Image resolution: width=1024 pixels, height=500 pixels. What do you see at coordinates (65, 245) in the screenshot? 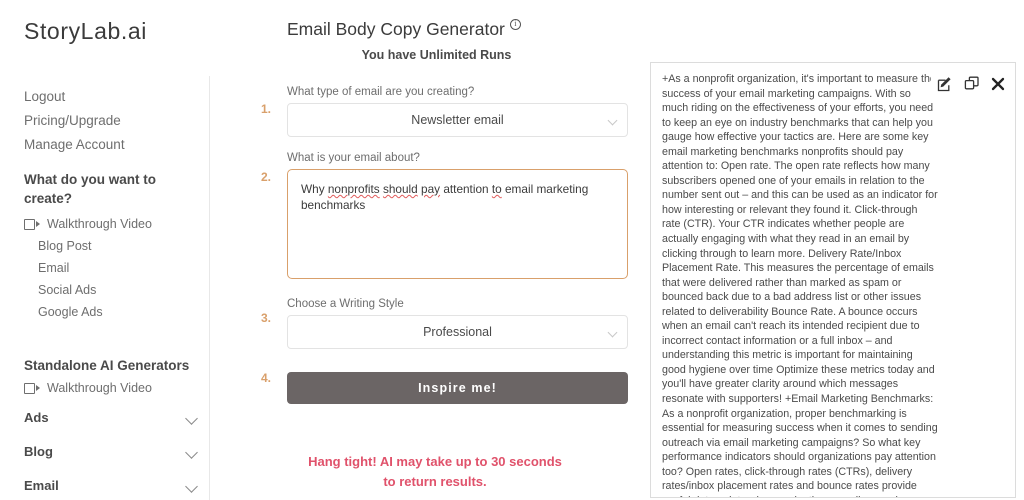
I see `sidebar-item-label: Blog Post` at bounding box center [65, 245].